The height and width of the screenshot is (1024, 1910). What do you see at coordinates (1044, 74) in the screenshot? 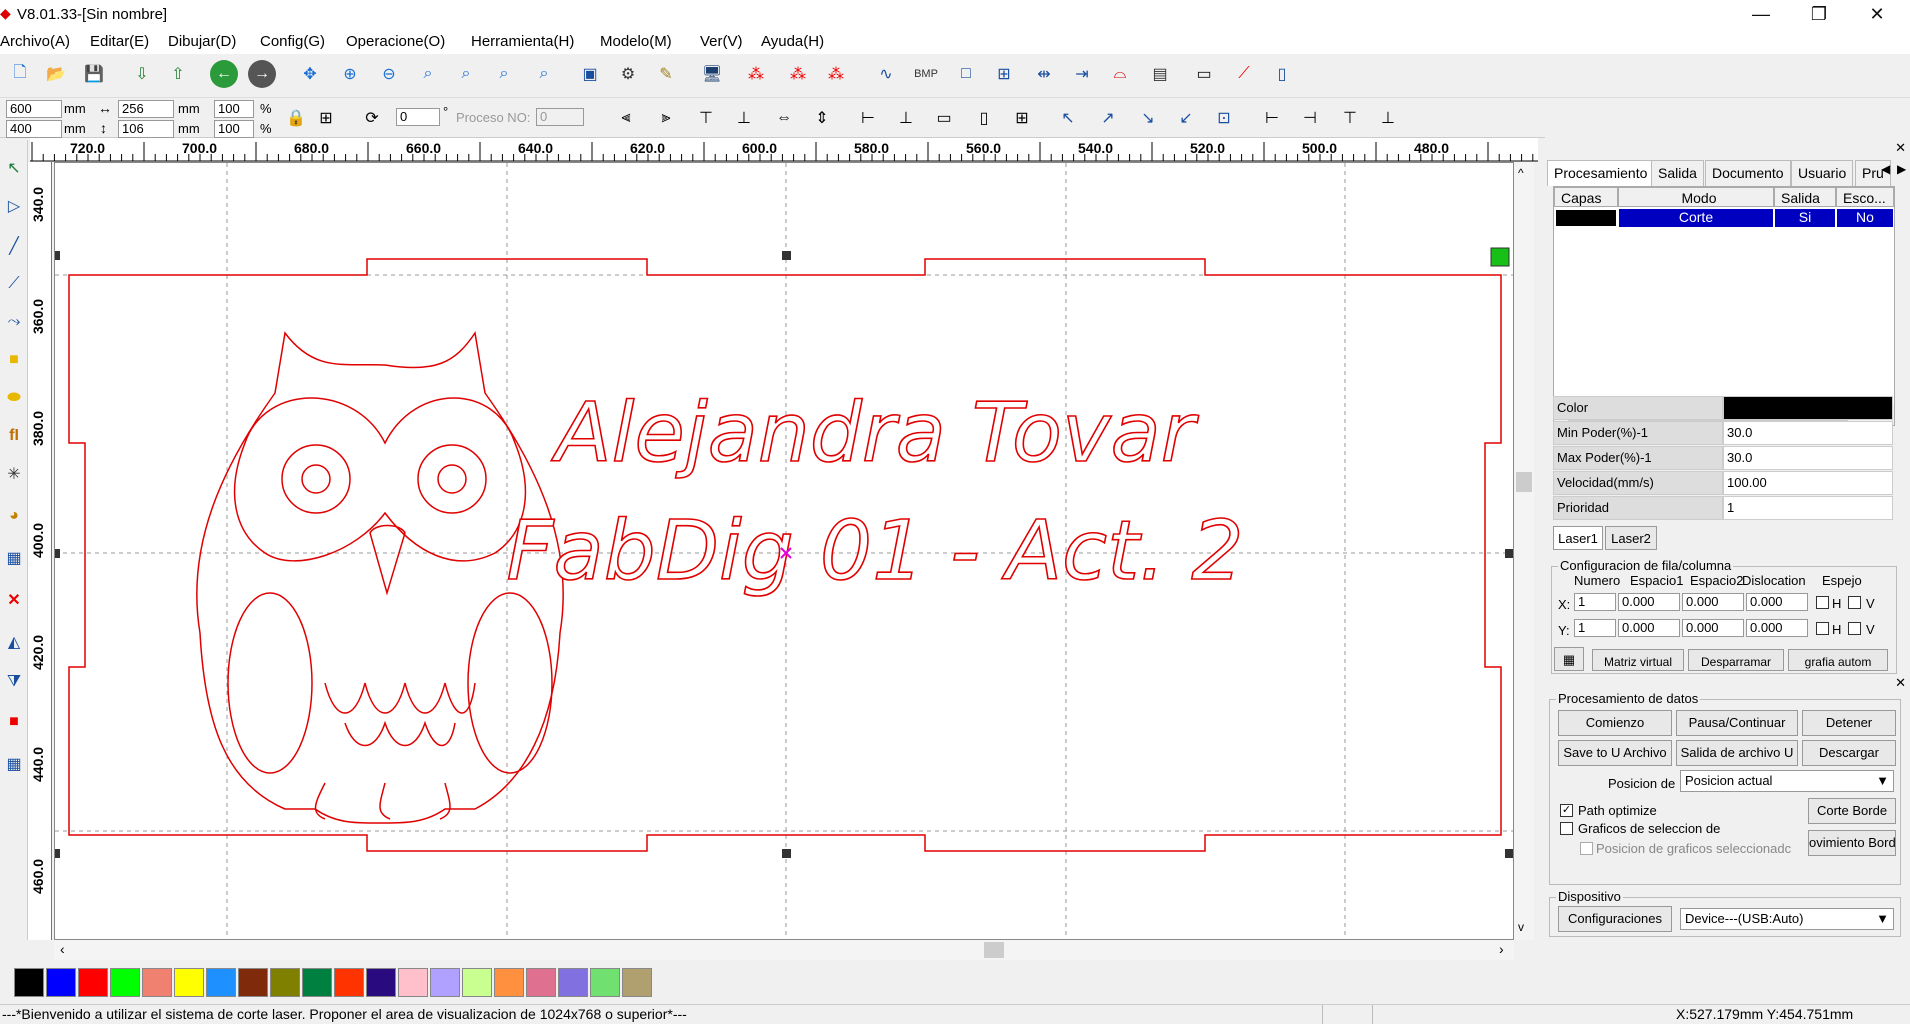
I see `distance-icon: ⇹` at bounding box center [1044, 74].